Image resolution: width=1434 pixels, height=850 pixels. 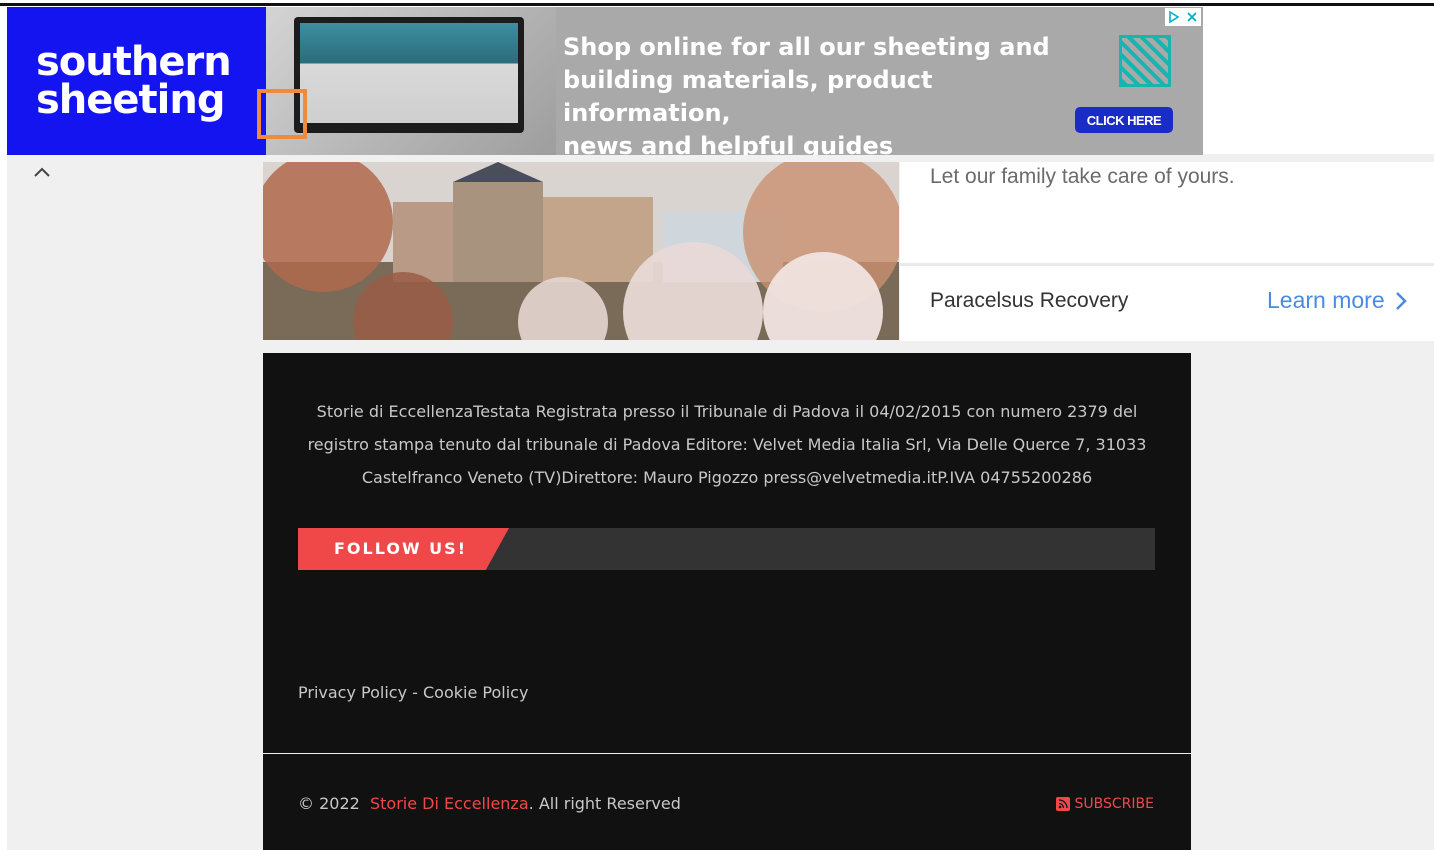 What do you see at coordinates (400, 548) in the screenshot?
I see `follow-us-label: FOLLOW US!` at bounding box center [400, 548].